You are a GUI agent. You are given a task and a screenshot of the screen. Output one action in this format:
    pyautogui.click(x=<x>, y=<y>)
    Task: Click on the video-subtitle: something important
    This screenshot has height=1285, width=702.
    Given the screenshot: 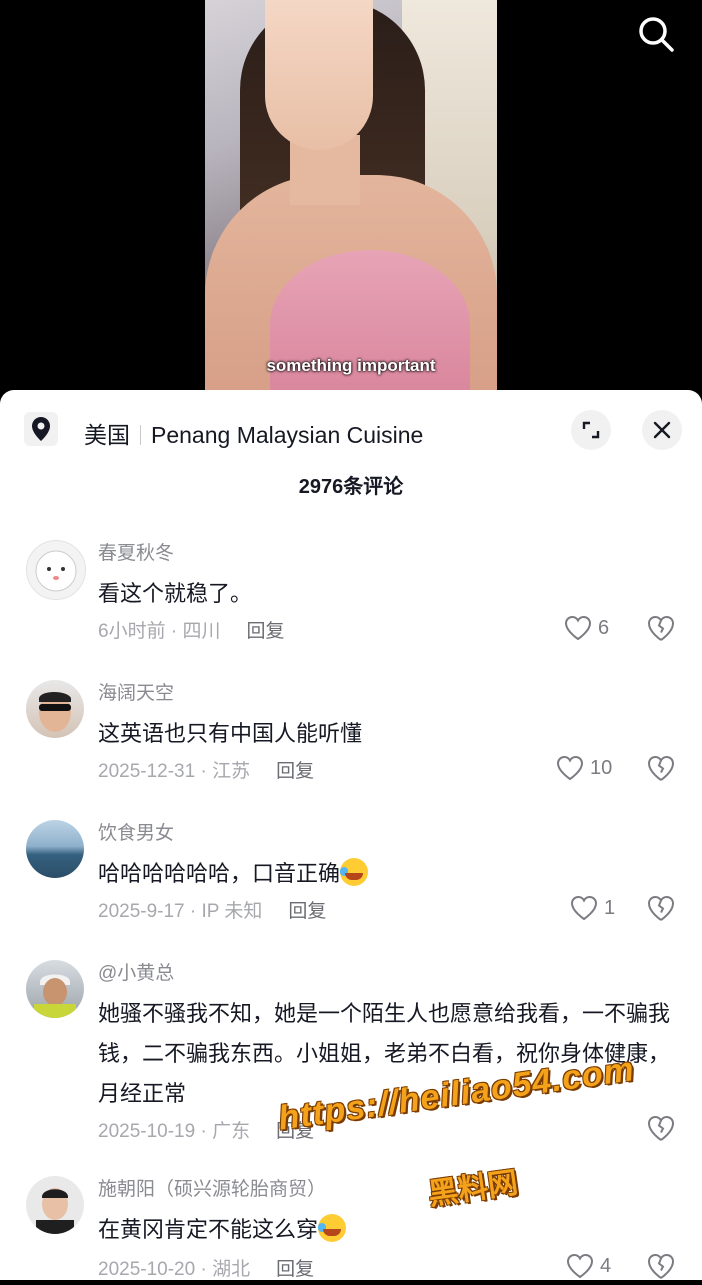 What is the action you would take?
    pyautogui.click(x=351, y=365)
    